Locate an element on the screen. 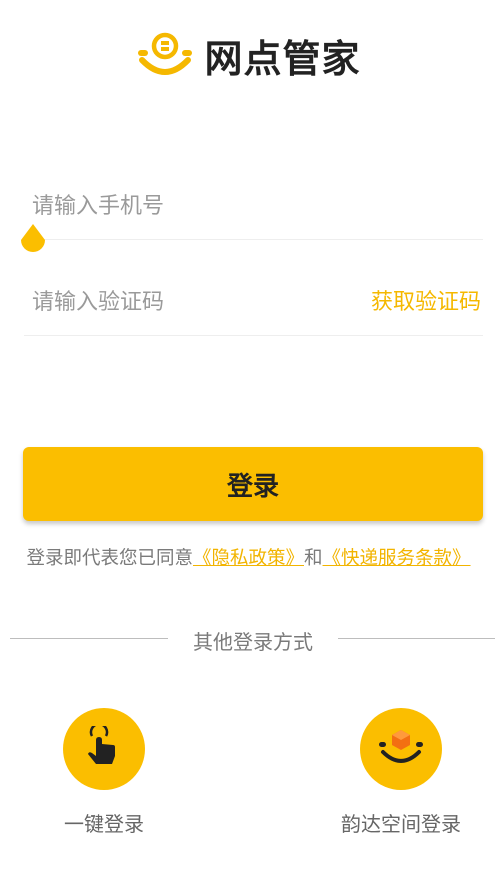  get-code-button: 获取验证码 is located at coordinates (426, 300).